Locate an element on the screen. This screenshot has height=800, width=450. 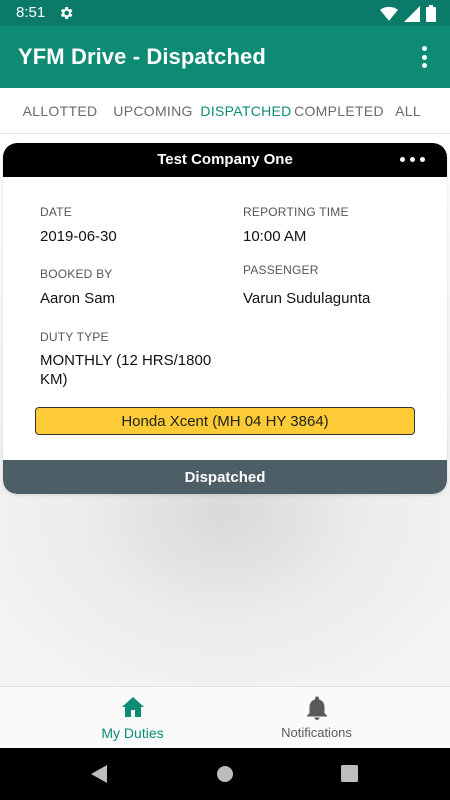
settings-icon is located at coordinates (66, 13).